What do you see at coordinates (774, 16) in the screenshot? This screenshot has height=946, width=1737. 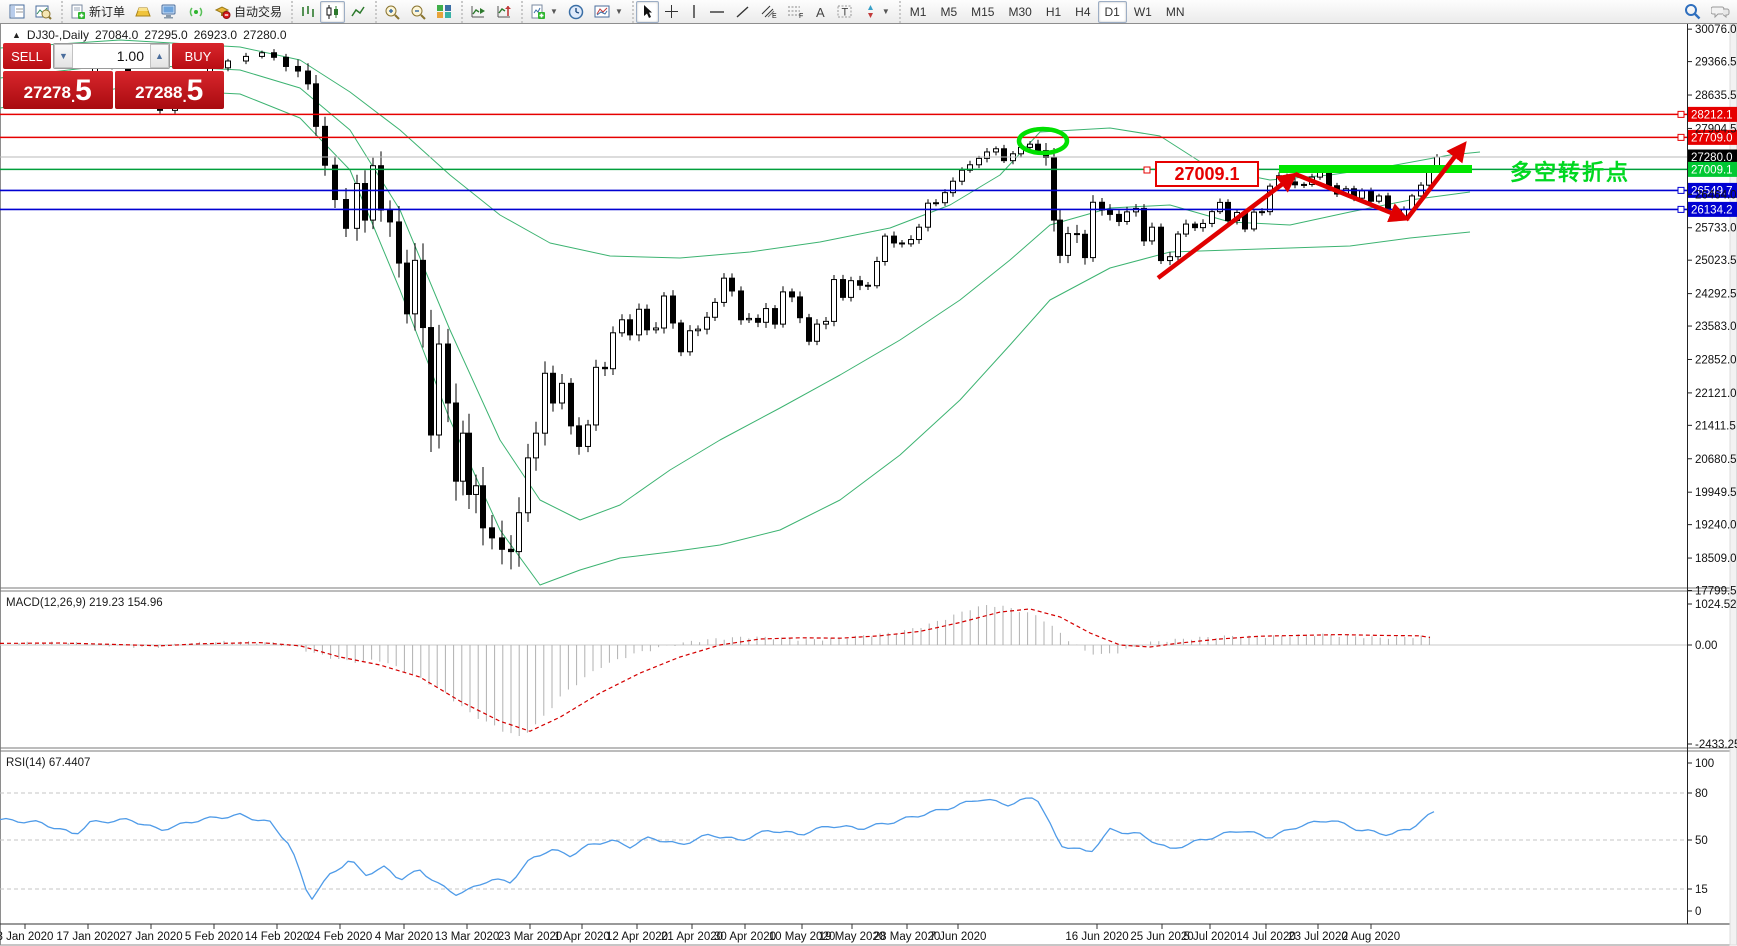 I see `svg-text: E` at bounding box center [774, 16].